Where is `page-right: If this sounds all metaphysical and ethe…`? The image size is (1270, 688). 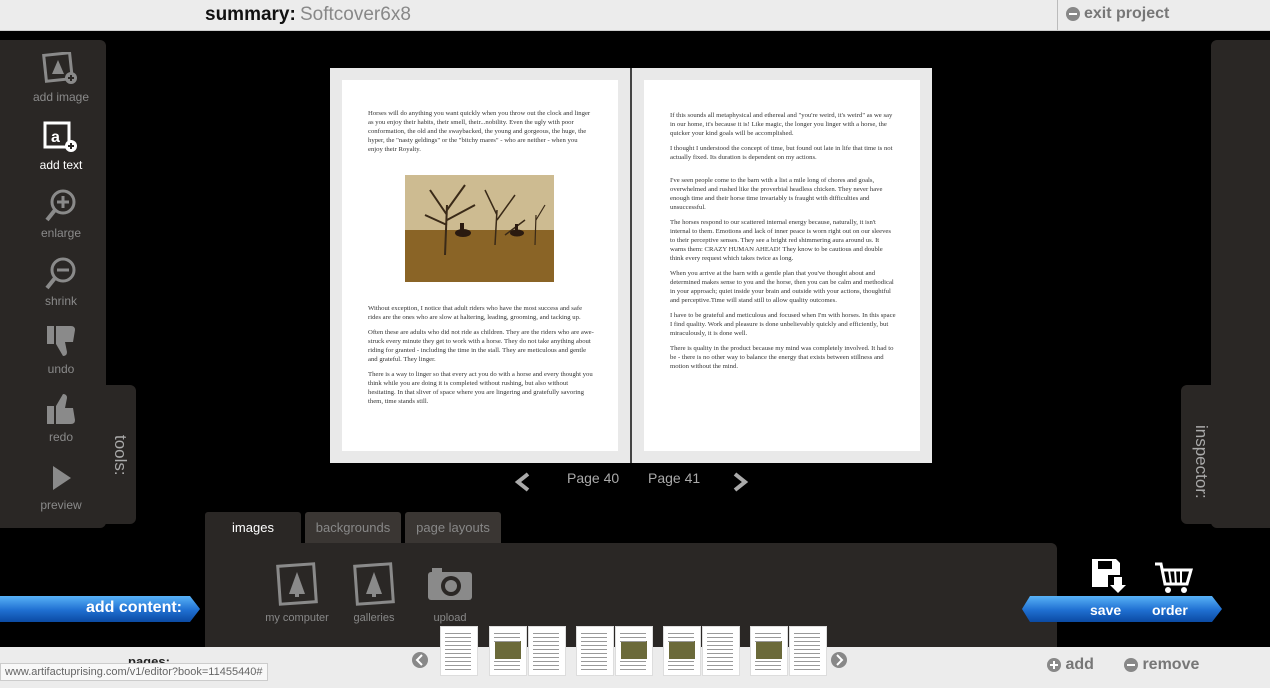
page-right: If this sounds all metaphysical and ethe… is located at coordinates (782, 265).